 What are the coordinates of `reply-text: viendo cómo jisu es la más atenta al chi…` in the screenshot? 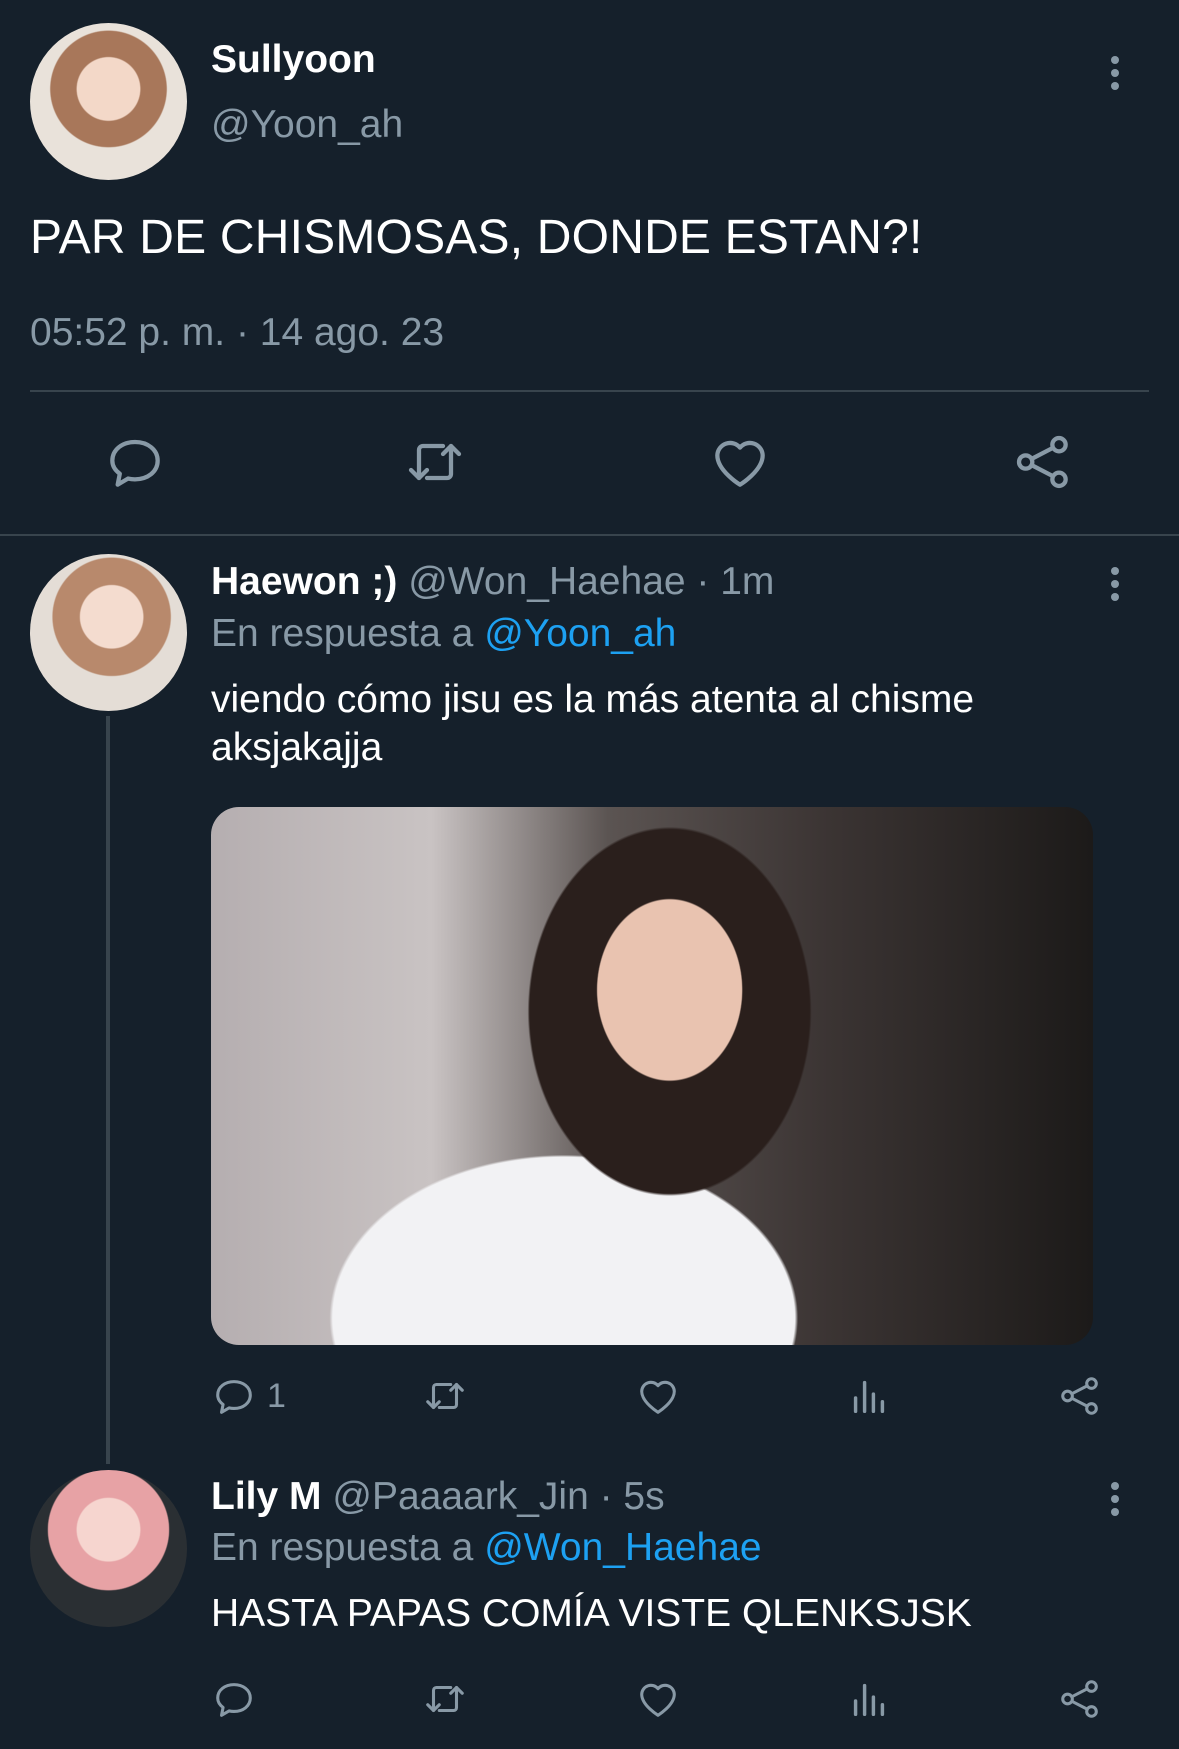 It's located at (661, 724).